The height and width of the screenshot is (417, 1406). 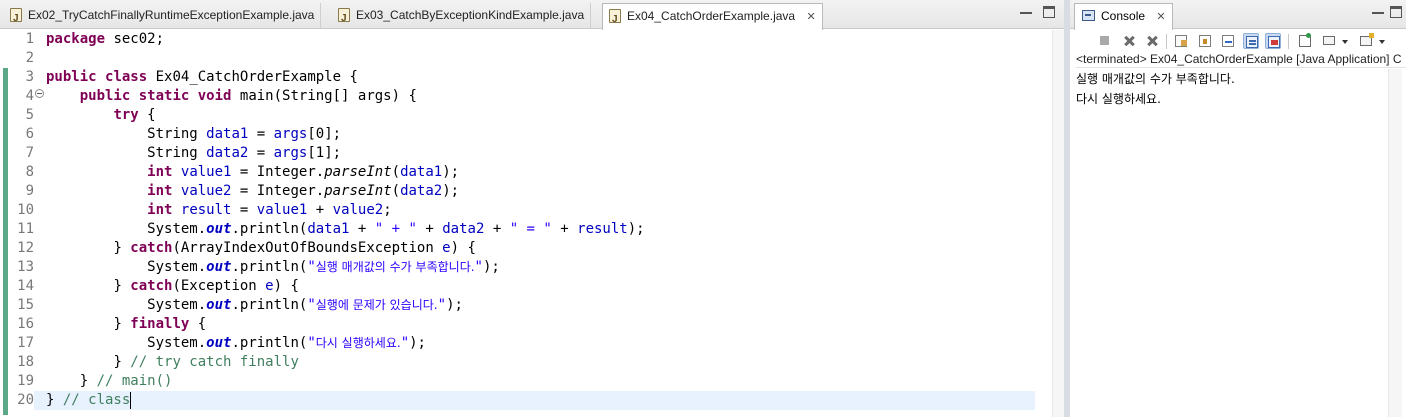 I want to click on code-text: [0];, so click(x=324, y=134).